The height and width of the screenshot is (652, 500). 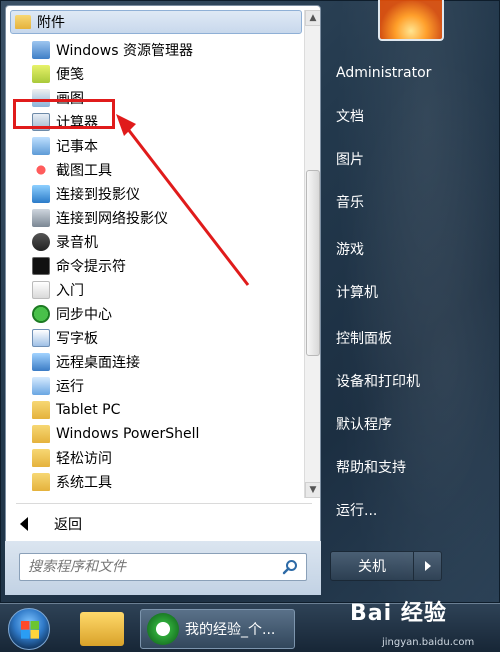 I want to click on sync-center-icon, so click(x=41, y=314).